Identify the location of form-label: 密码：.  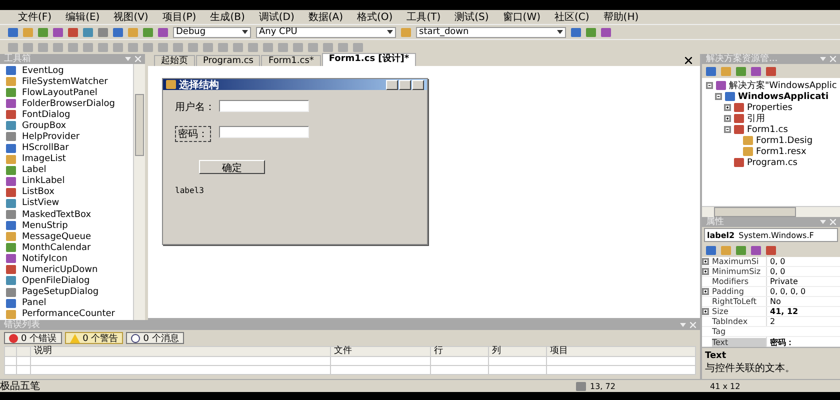
(193, 134).